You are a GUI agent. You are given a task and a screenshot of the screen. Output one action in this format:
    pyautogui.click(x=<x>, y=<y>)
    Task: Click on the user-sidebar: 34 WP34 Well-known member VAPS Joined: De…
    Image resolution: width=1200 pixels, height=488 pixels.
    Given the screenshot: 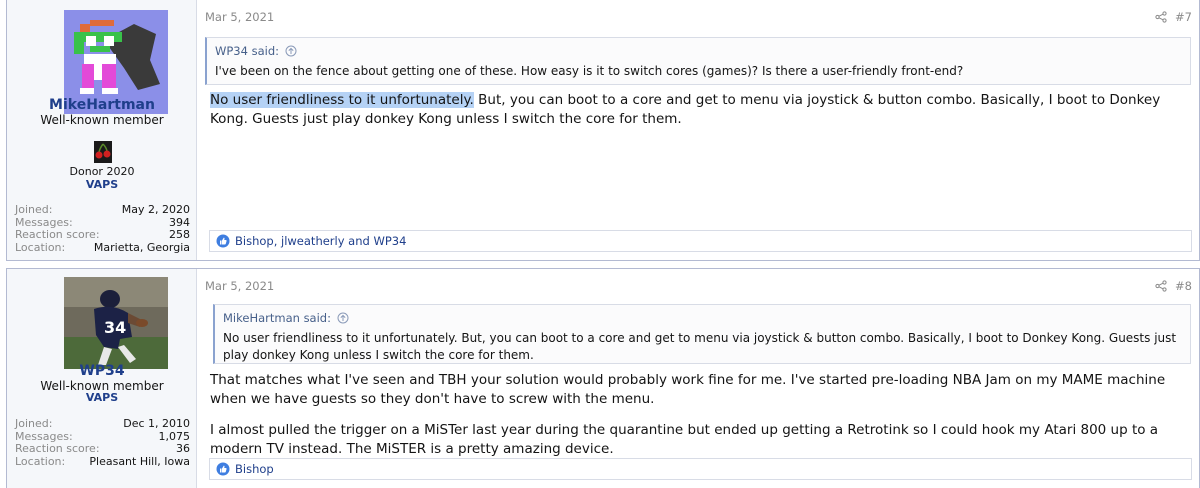 What is the action you would take?
    pyautogui.click(x=102, y=378)
    